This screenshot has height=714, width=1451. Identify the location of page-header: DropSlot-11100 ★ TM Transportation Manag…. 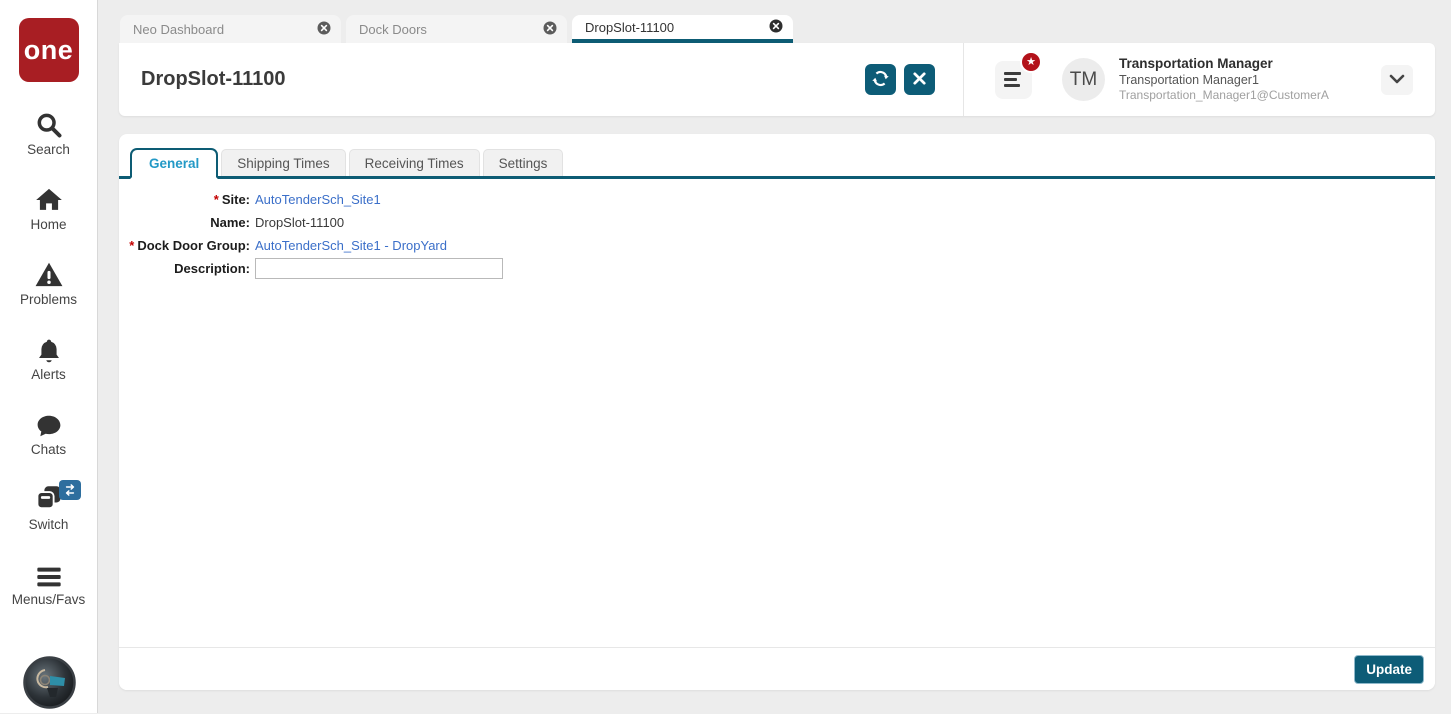
(777, 79).